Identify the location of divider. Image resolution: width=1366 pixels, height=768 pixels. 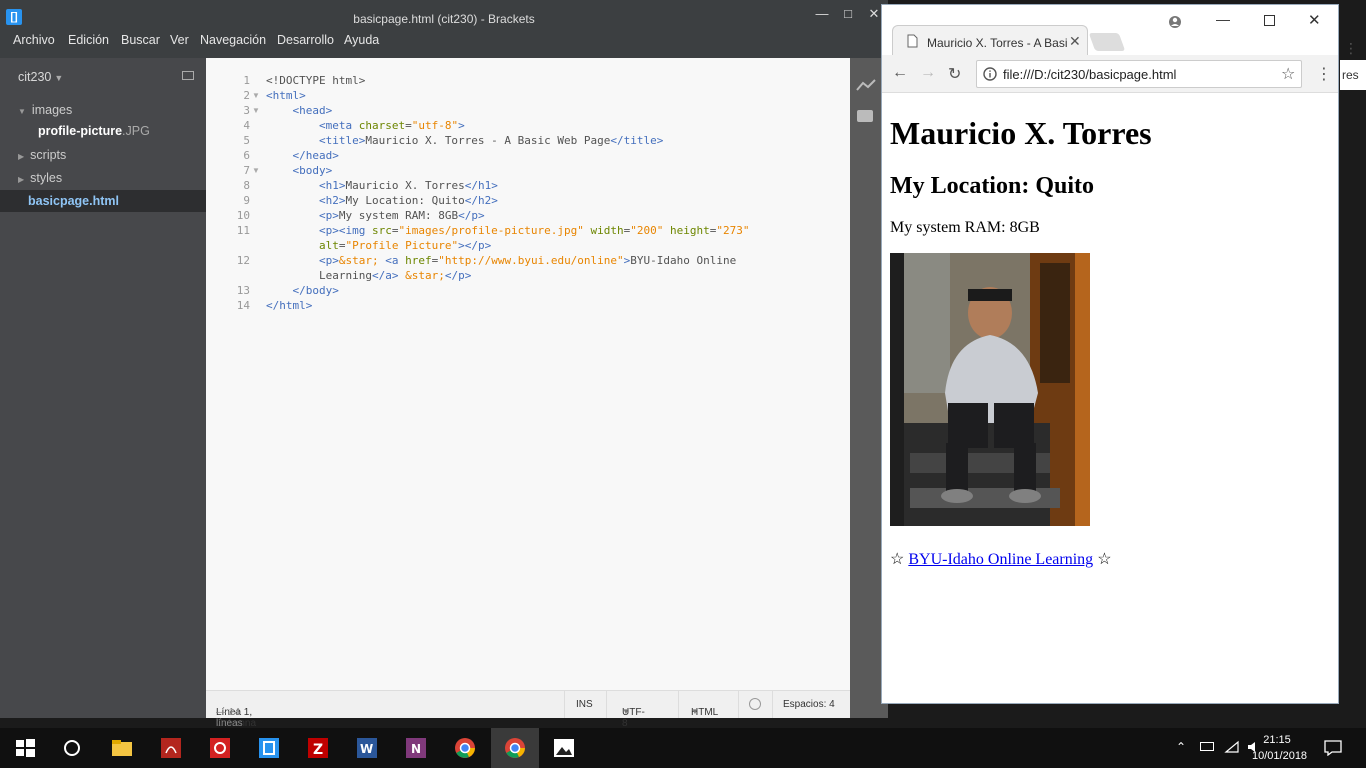
(606, 704).